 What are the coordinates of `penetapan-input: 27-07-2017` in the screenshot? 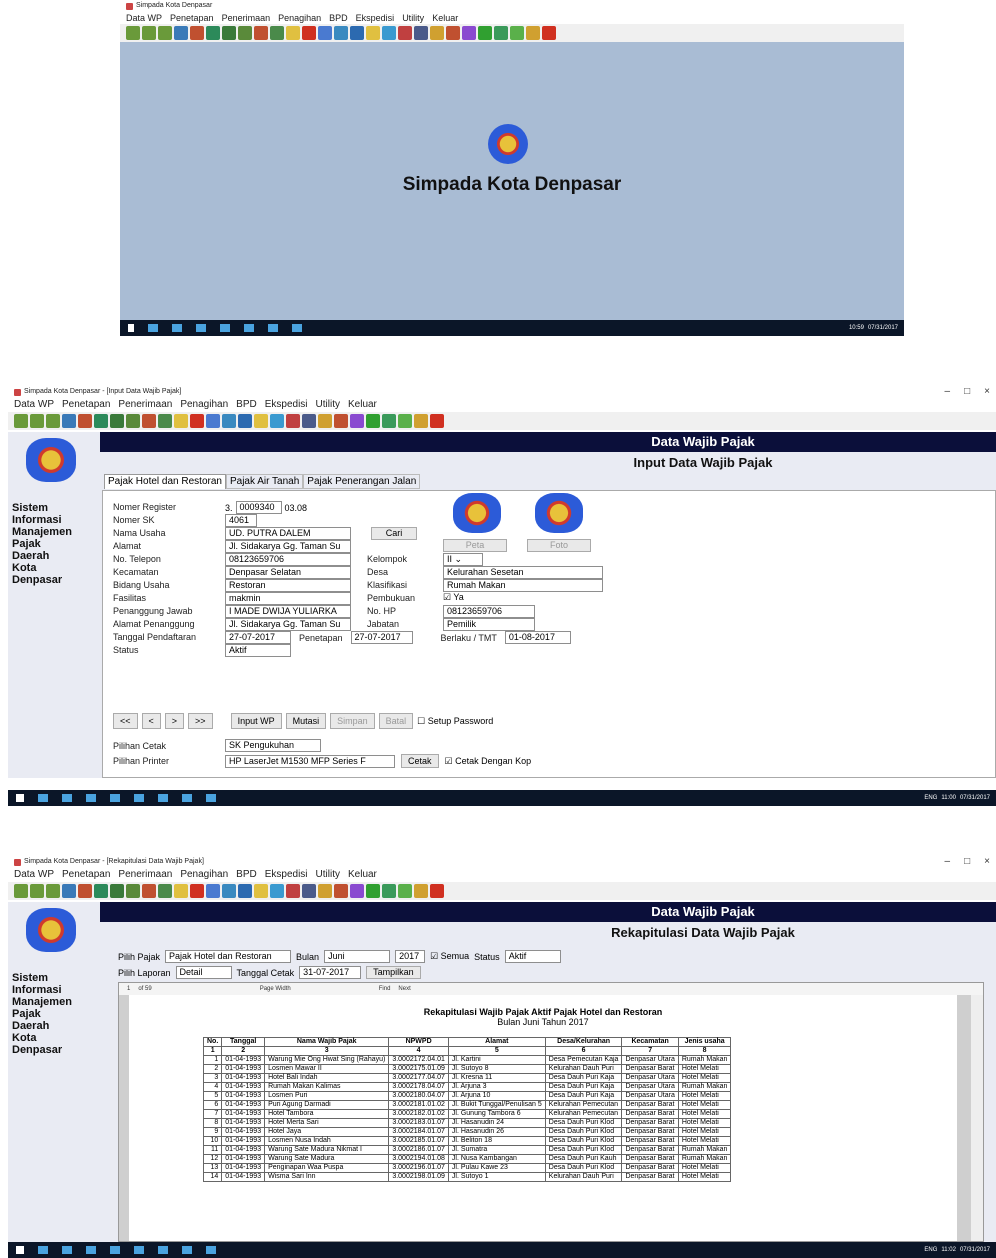 It's located at (381, 637).